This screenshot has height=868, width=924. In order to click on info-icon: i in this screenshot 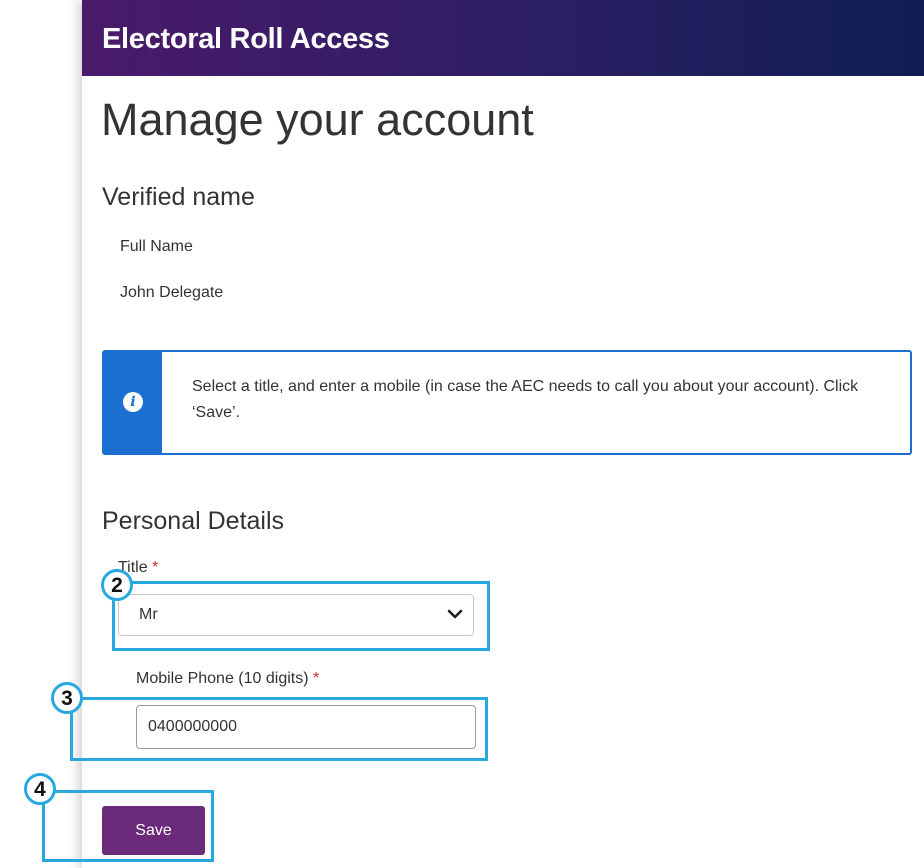, I will do `click(133, 402)`.